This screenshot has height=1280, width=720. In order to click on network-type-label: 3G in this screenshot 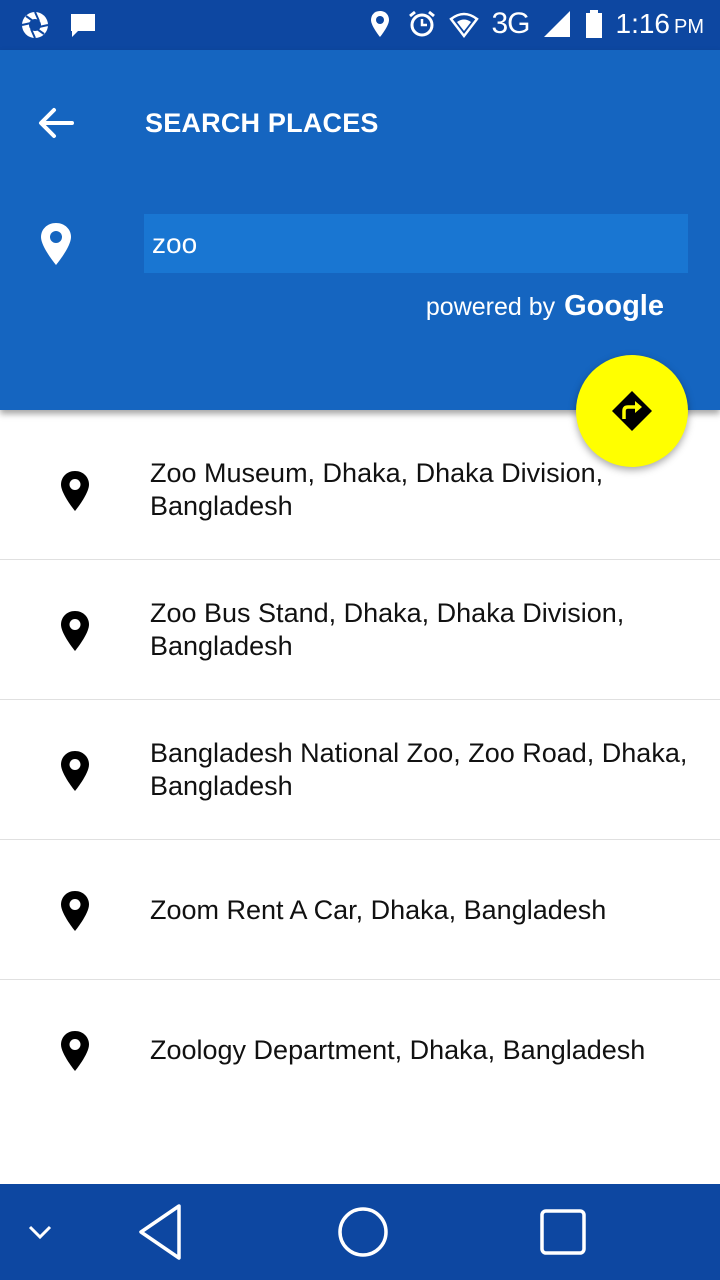, I will do `click(510, 23)`.